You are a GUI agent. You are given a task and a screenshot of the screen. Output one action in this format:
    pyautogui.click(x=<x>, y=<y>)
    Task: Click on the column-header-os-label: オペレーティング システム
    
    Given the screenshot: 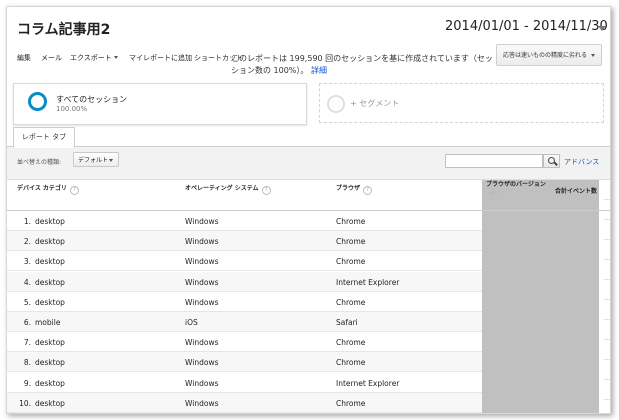 What is the action you would take?
    pyautogui.click(x=222, y=188)
    